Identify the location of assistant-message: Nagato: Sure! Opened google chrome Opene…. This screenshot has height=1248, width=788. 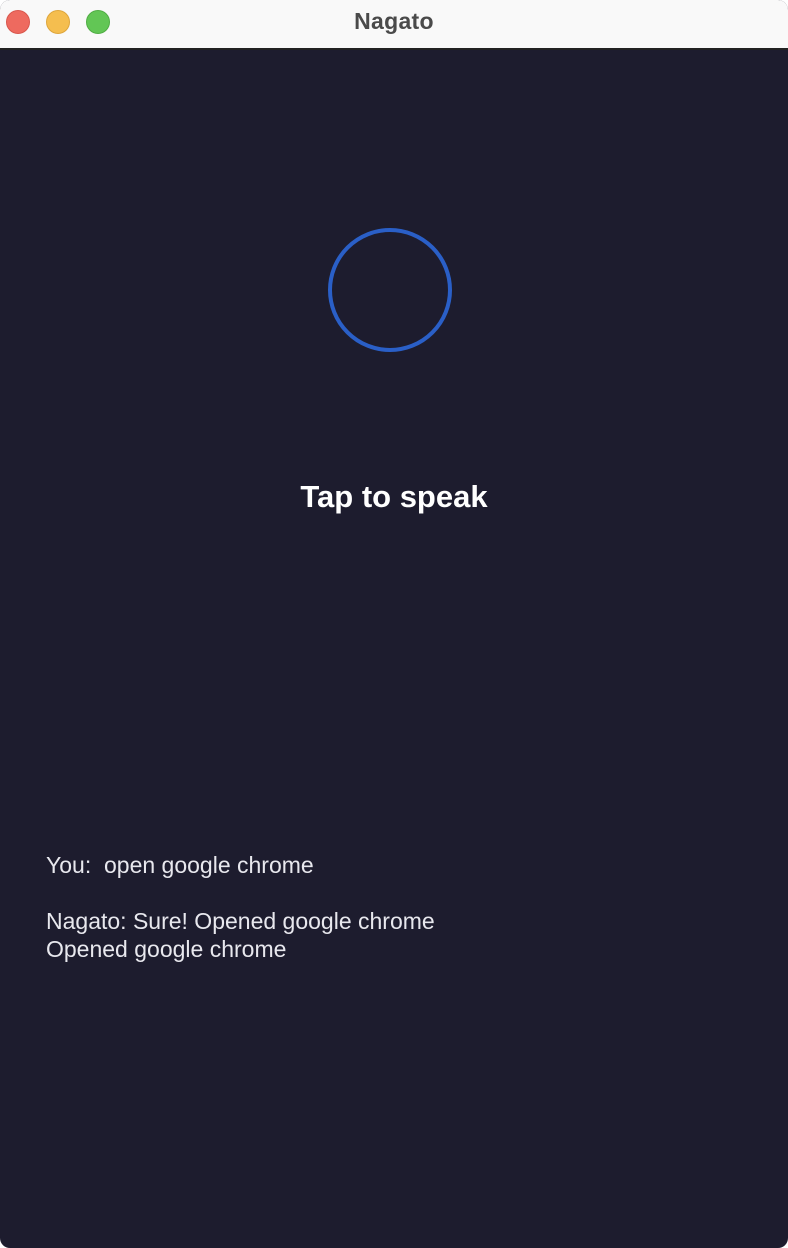
(240, 935).